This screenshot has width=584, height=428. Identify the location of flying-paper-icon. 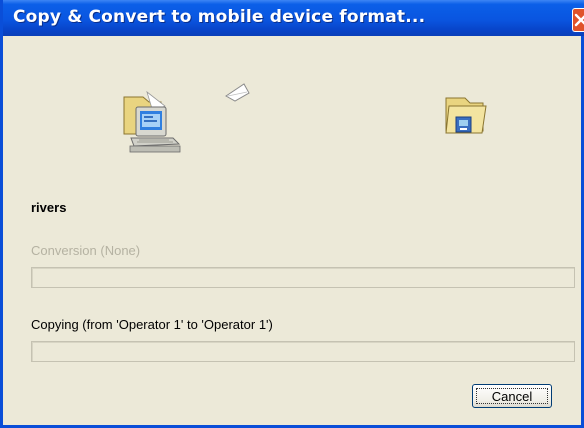
(237, 92).